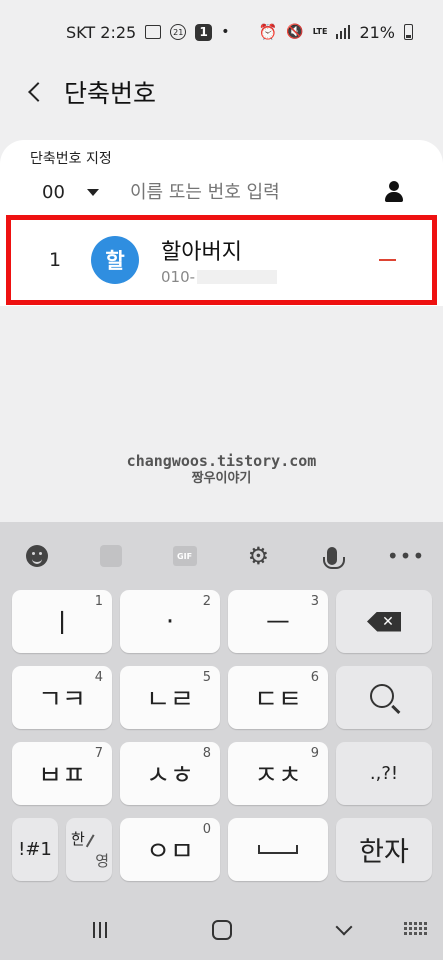  I want to click on lang-english: 영, so click(102, 860).